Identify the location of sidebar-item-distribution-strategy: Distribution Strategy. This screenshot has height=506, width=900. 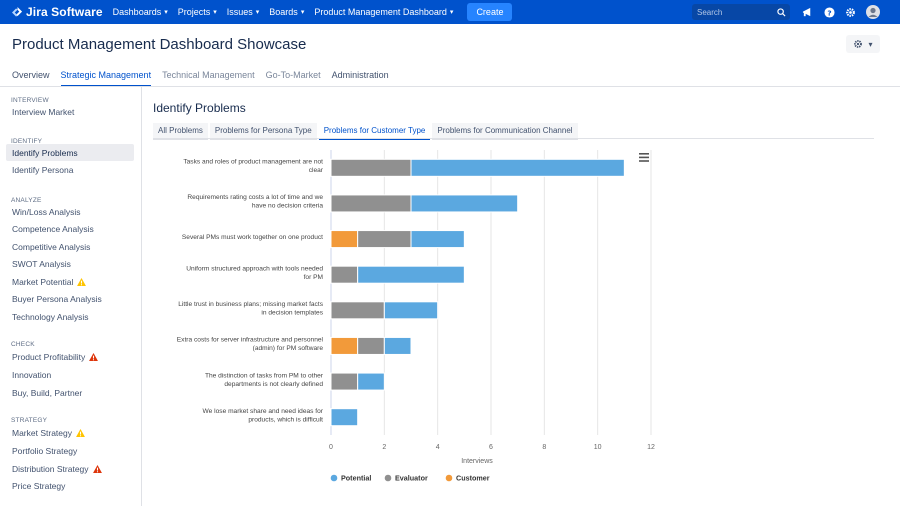
(70, 468).